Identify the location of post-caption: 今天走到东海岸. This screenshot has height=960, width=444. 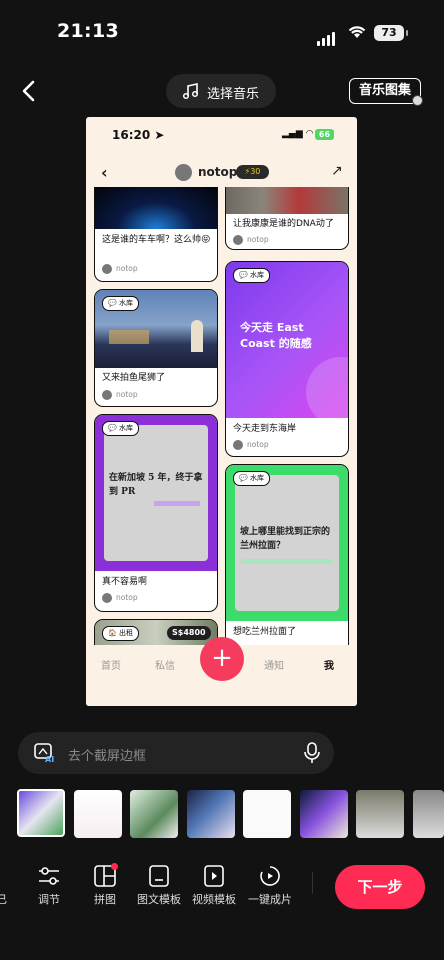
(265, 429).